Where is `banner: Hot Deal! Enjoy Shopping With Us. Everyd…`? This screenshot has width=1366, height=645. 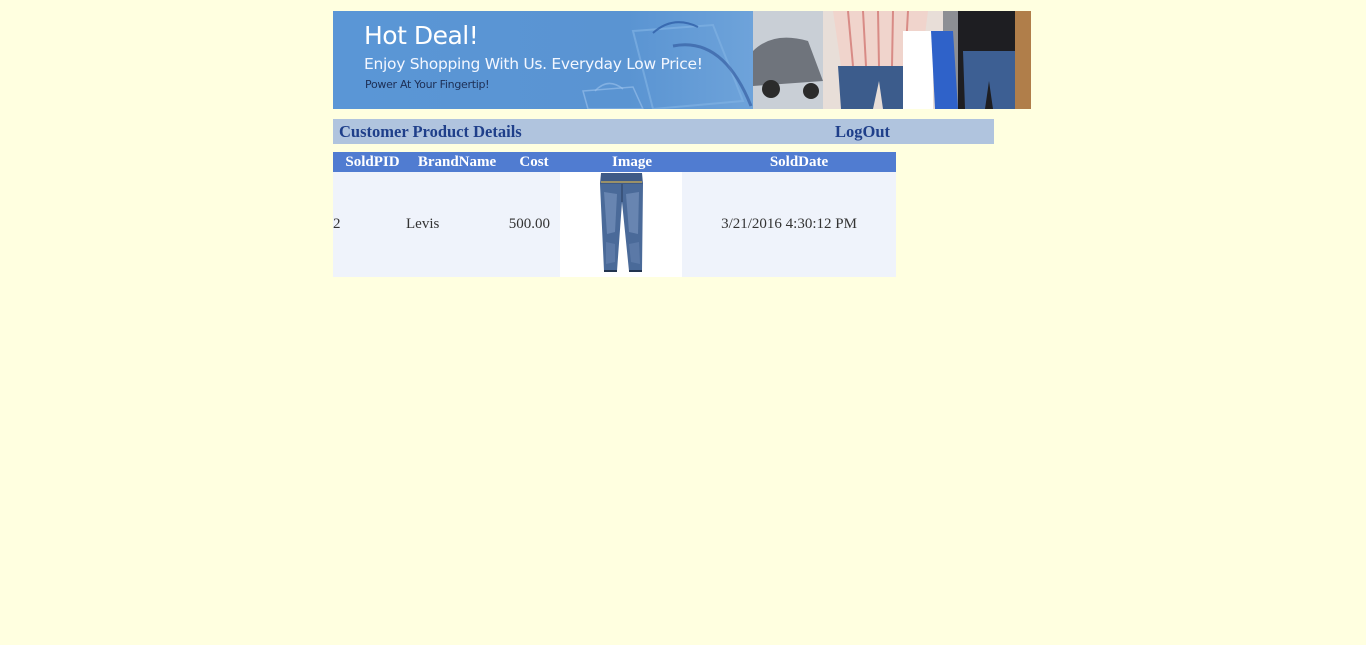 banner: Hot Deal! Enjoy Shopping With Us. Everyd… is located at coordinates (682, 60).